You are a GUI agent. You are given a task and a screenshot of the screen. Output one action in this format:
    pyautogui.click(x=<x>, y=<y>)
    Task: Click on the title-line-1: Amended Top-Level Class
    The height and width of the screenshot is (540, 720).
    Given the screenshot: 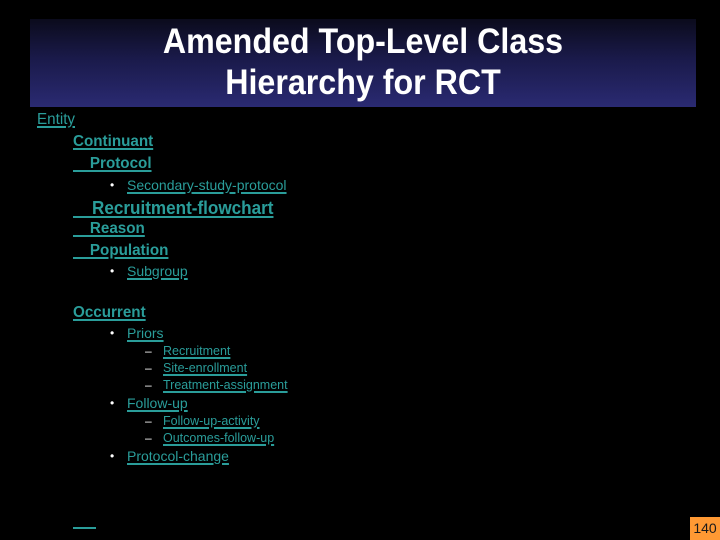 What is the action you would take?
    pyautogui.click(x=363, y=41)
    